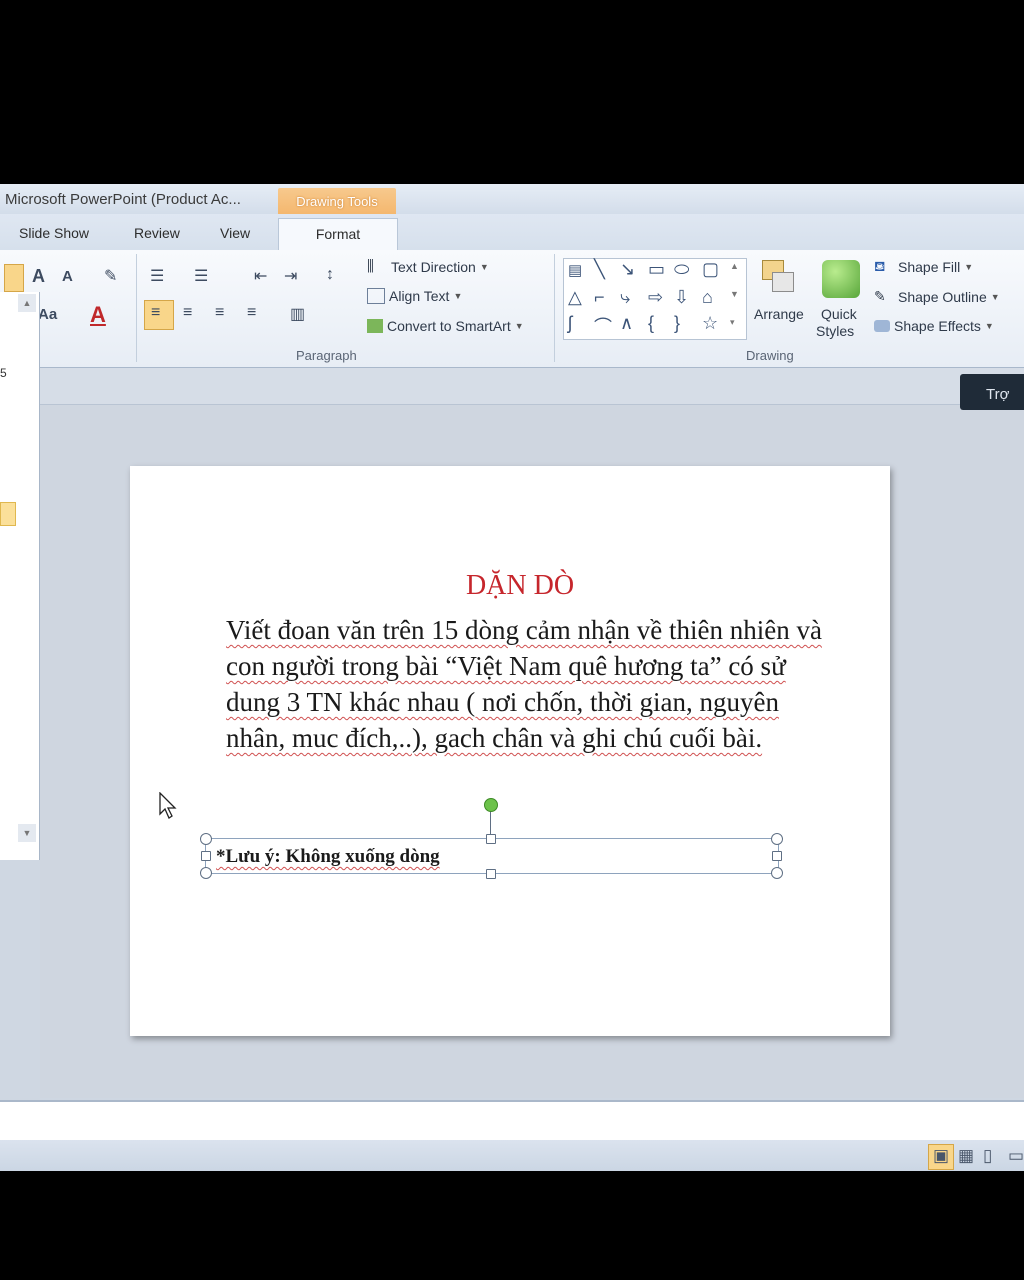  I want to click on line-shape-icon: ╲, so click(599, 269).